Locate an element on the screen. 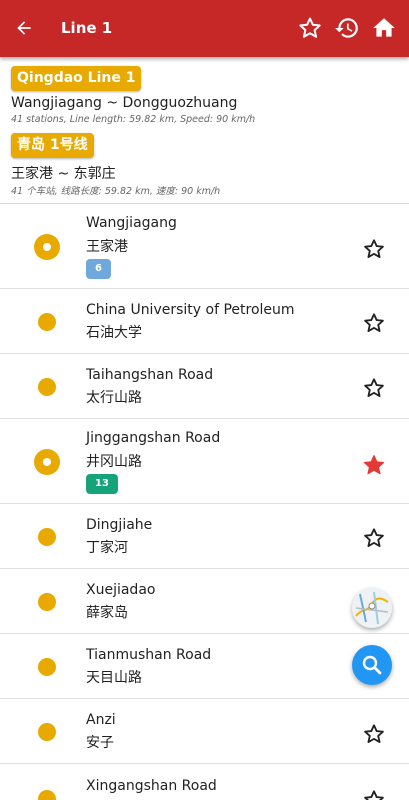 The height and width of the screenshot is (800, 409). station-name-cn: 石油大学 is located at coordinates (114, 333).